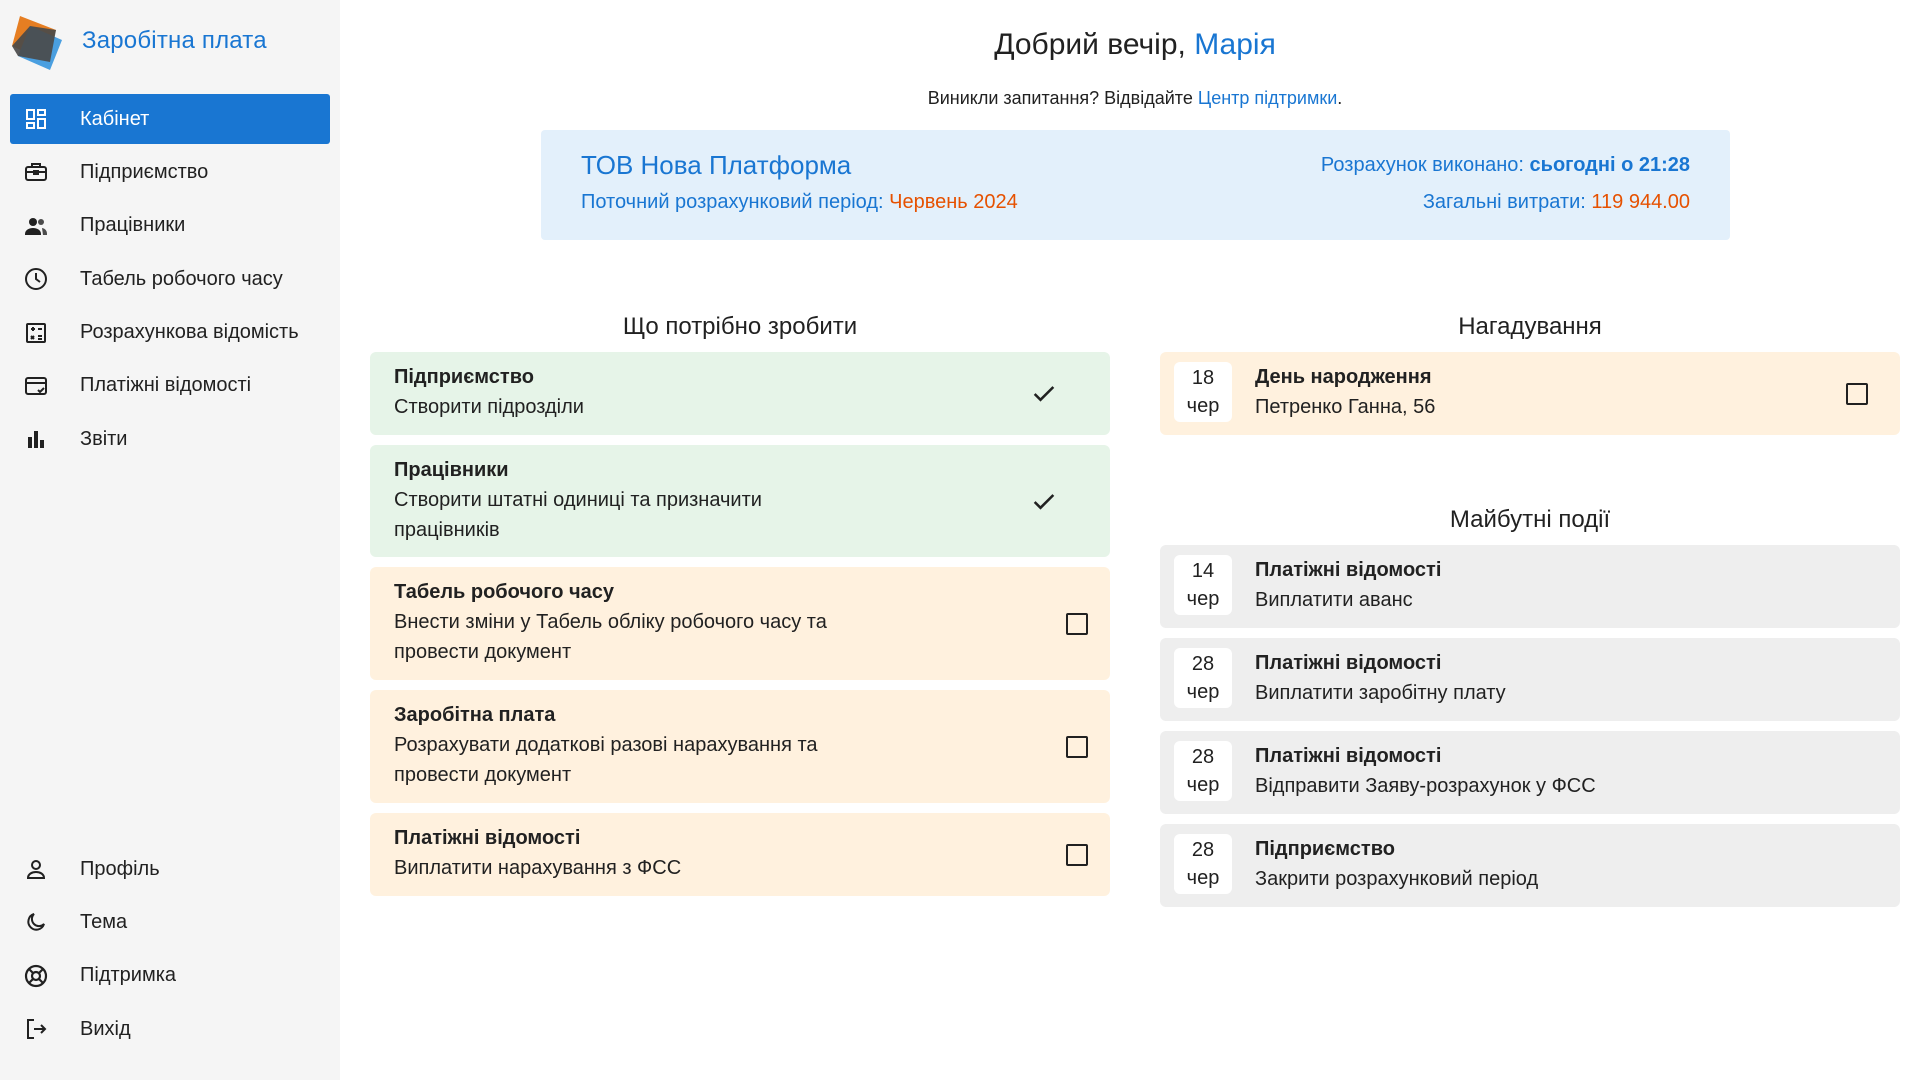 This screenshot has height=1080, width=1920. What do you see at coordinates (1343, 377) in the screenshot?
I see `reminder-title: День народження` at bounding box center [1343, 377].